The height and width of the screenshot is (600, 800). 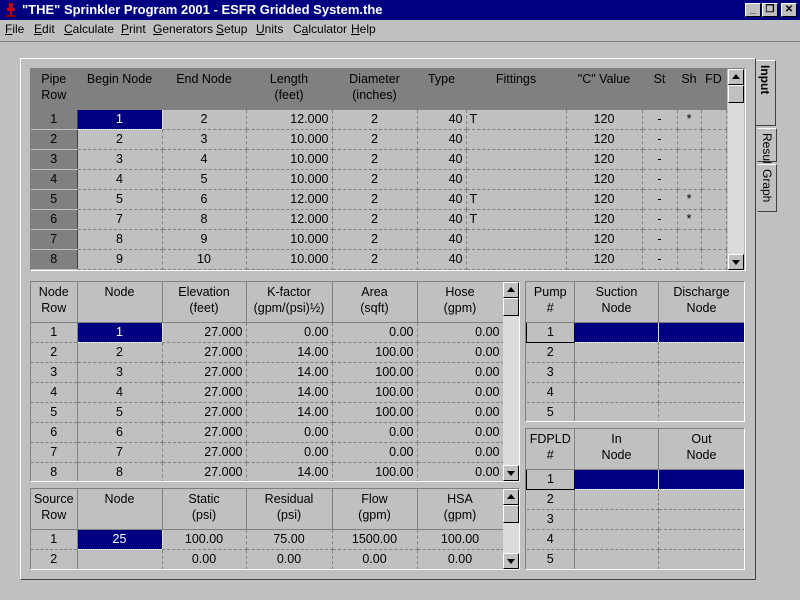 I want to click on table-cell: 25, so click(x=119, y=539).